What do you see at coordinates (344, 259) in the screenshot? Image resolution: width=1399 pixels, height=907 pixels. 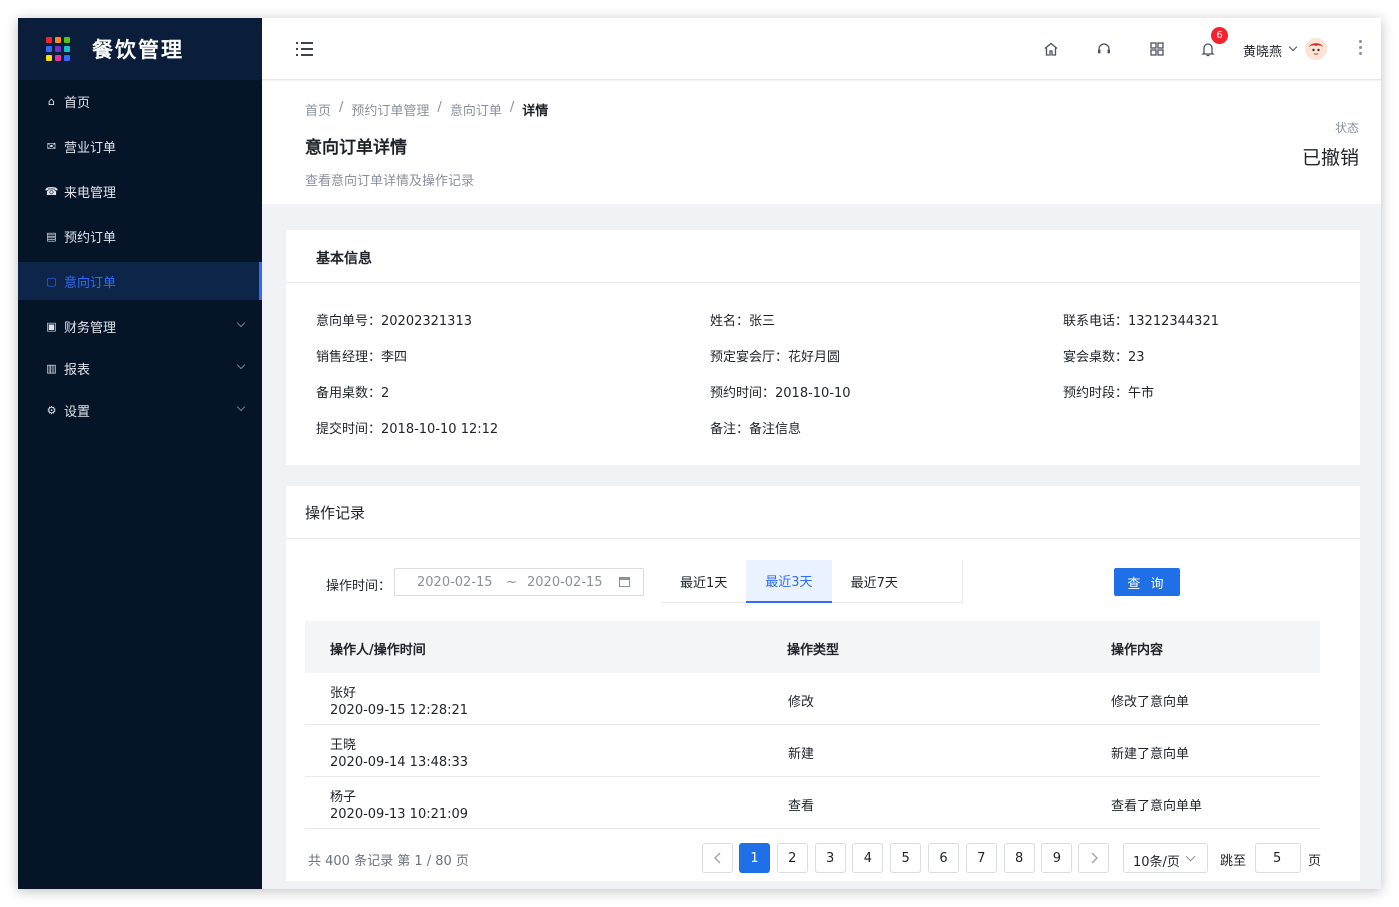 I see `basic-info-title: 基本信息` at bounding box center [344, 259].